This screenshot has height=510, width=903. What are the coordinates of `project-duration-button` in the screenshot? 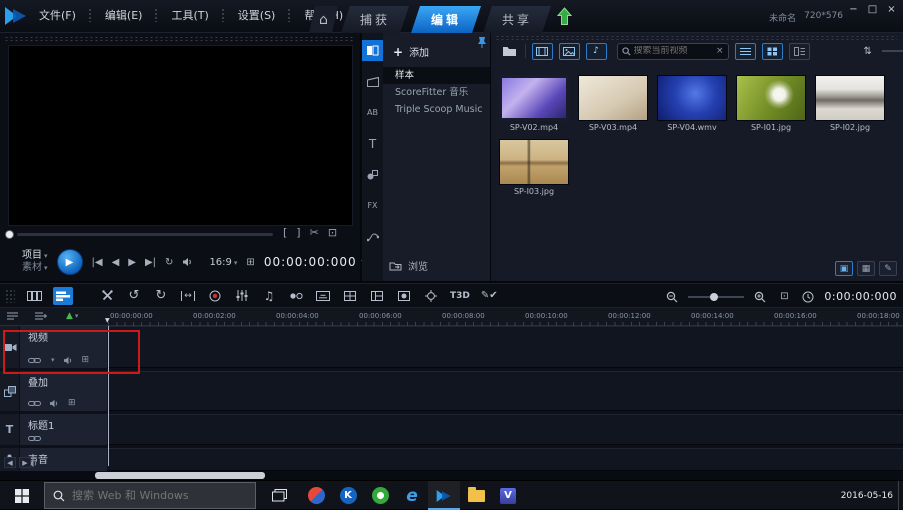 It's located at (808, 297).